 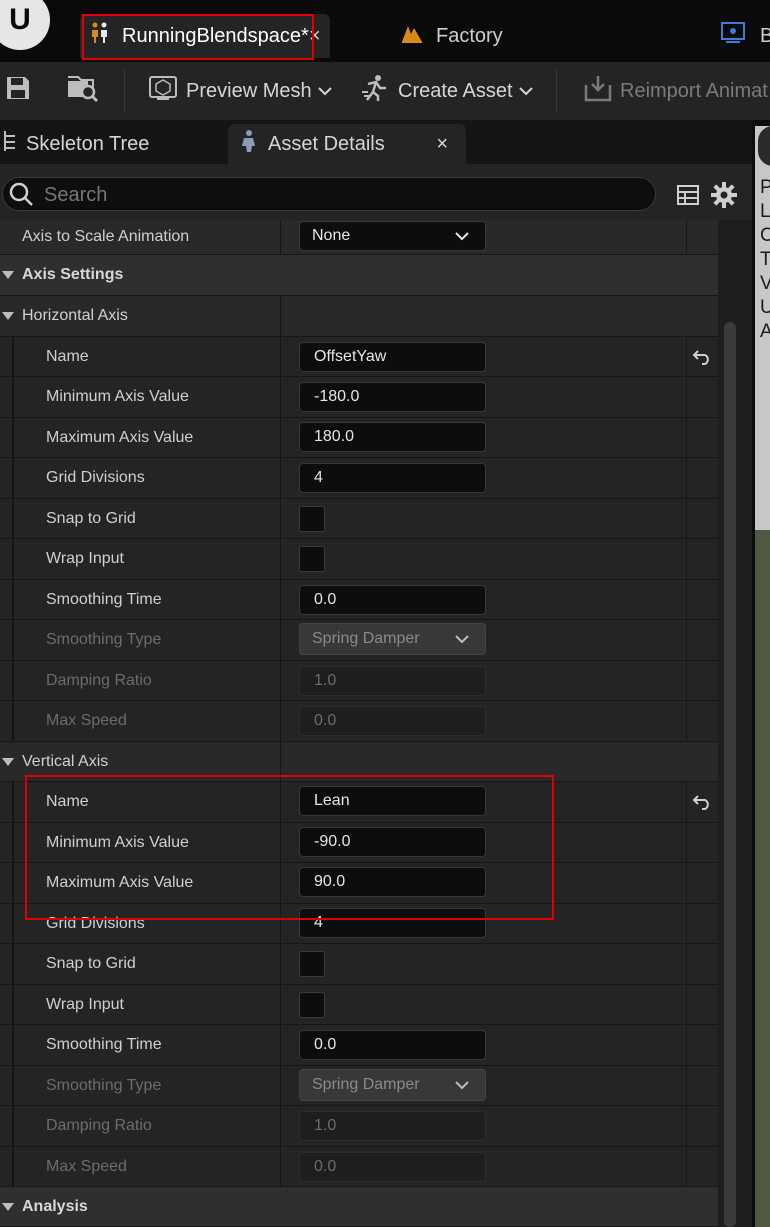 I want to click on tab-skeleton-tree: Skeleton Tree, so click(x=112, y=144).